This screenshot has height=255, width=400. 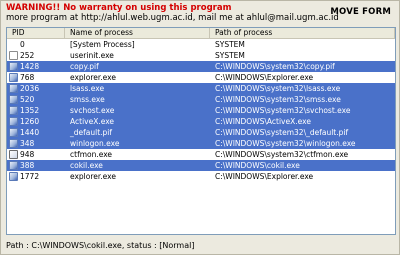 What do you see at coordinates (87, 99) in the screenshot?
I see `process-name-cell: smss.exe` at bounding box center [87, 99].